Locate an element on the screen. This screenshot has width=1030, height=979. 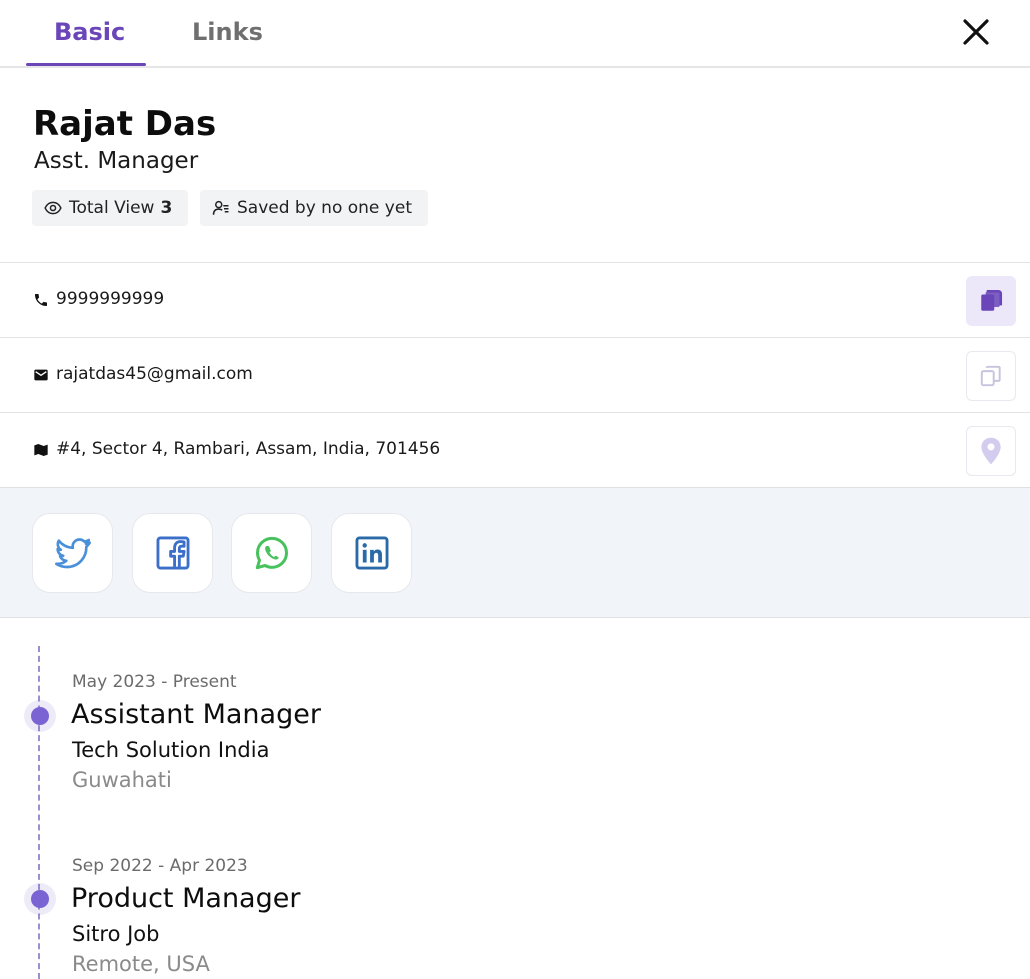
saved-by-badge: Saved by no one yet is located at coordinates (314, 208).